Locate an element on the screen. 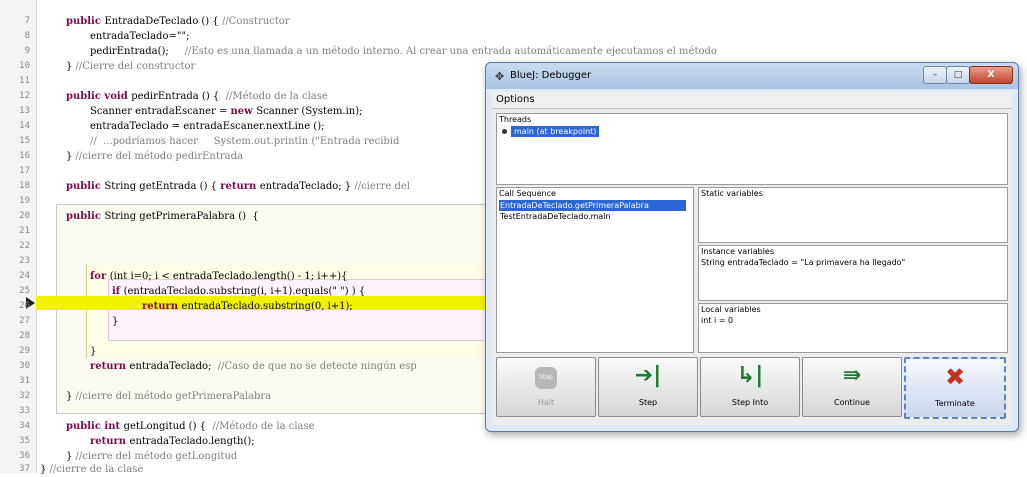  static-variables-title: Static variables is located at coordinates (732, 193).